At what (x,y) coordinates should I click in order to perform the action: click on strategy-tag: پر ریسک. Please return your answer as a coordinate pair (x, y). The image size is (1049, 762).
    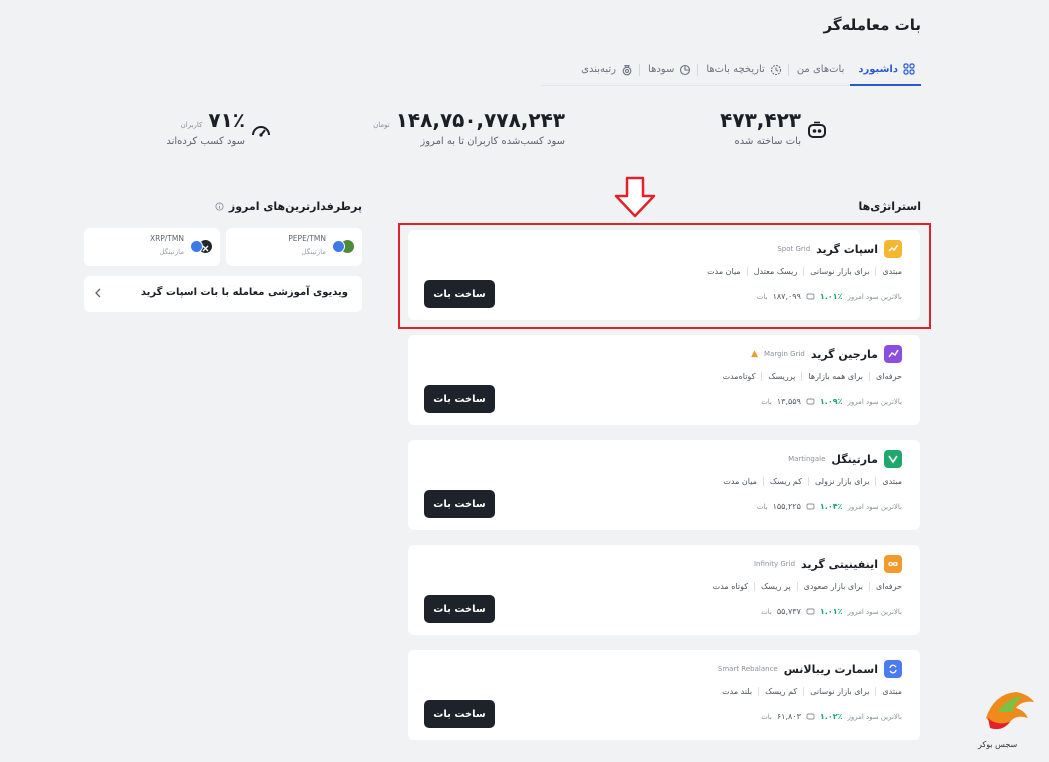
    Looking at the image, I should click on (775, 586).